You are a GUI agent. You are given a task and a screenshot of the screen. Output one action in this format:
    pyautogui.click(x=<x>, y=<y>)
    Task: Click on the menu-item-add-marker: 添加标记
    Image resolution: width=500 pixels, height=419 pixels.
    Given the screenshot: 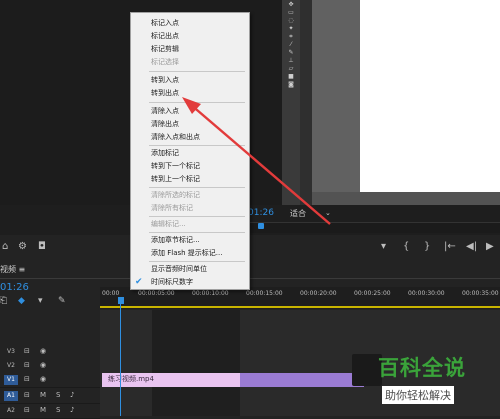 What is the action you would take?
    pyautogui.click(x=190, y=153)
    